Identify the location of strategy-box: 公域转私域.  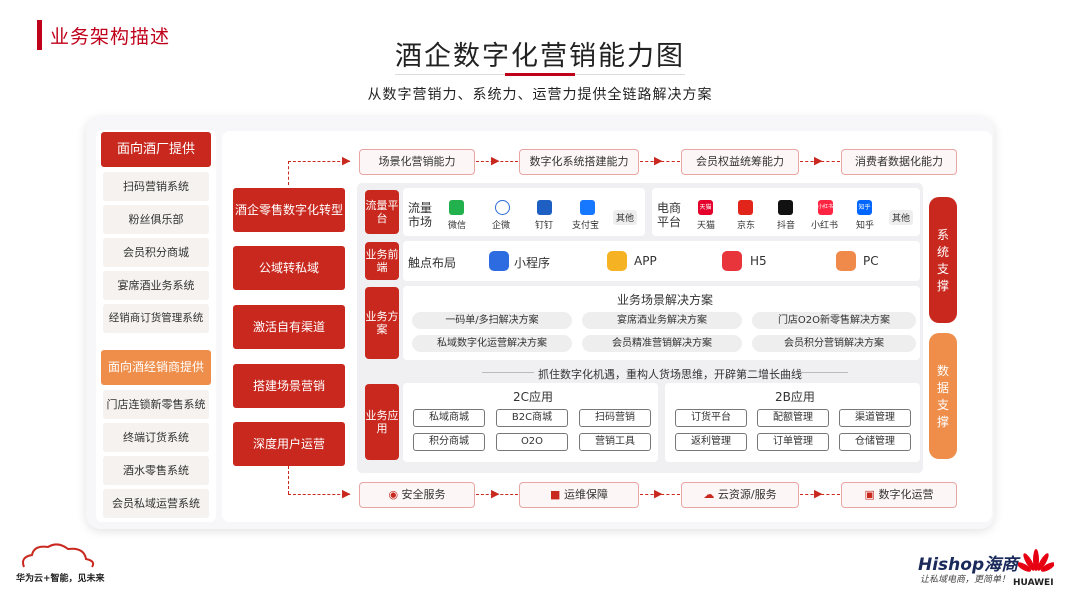
(289, 268).